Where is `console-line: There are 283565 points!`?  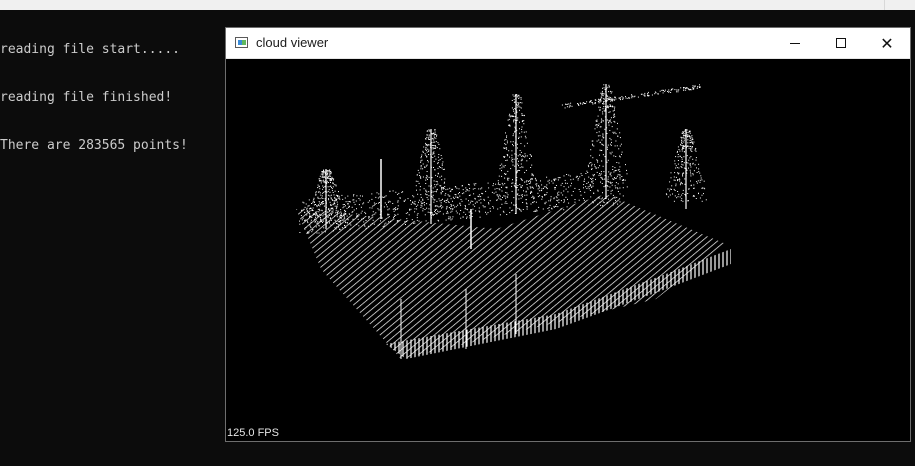 console-line: There are 283565 points! is located at coordinates (94, 145).